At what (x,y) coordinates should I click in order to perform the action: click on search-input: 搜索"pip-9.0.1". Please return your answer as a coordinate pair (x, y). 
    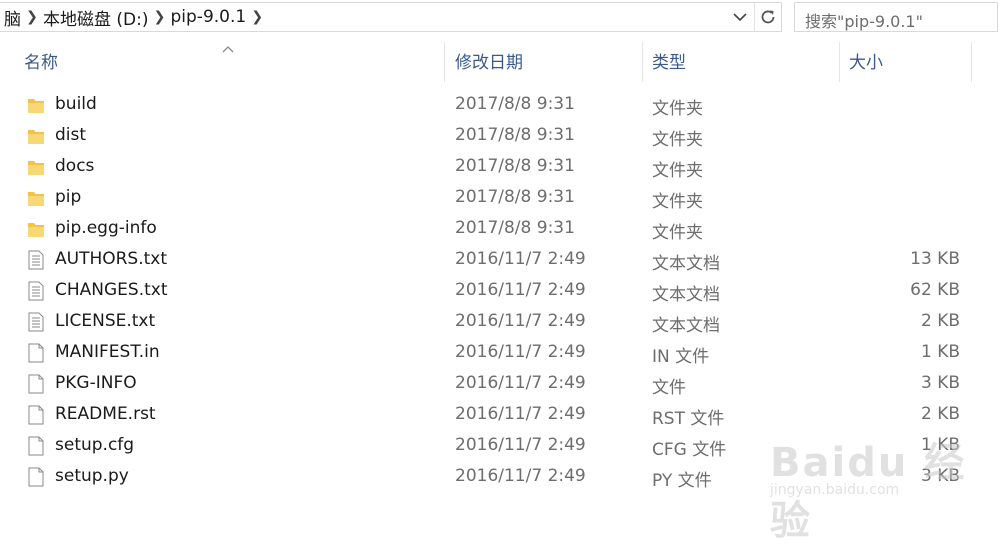
    Looking at the image, I should click on (896, 17).